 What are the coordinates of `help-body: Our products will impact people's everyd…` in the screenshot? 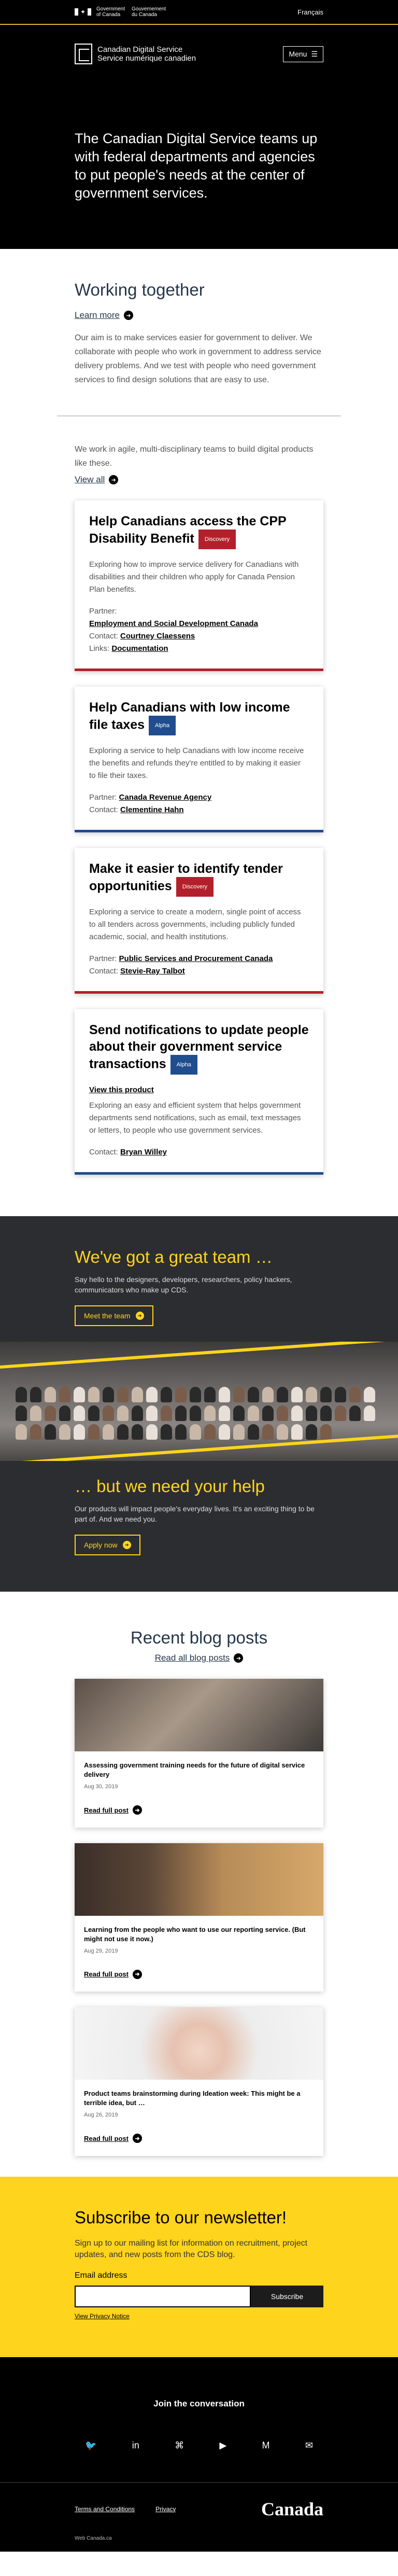 It's located at (195, 1514).